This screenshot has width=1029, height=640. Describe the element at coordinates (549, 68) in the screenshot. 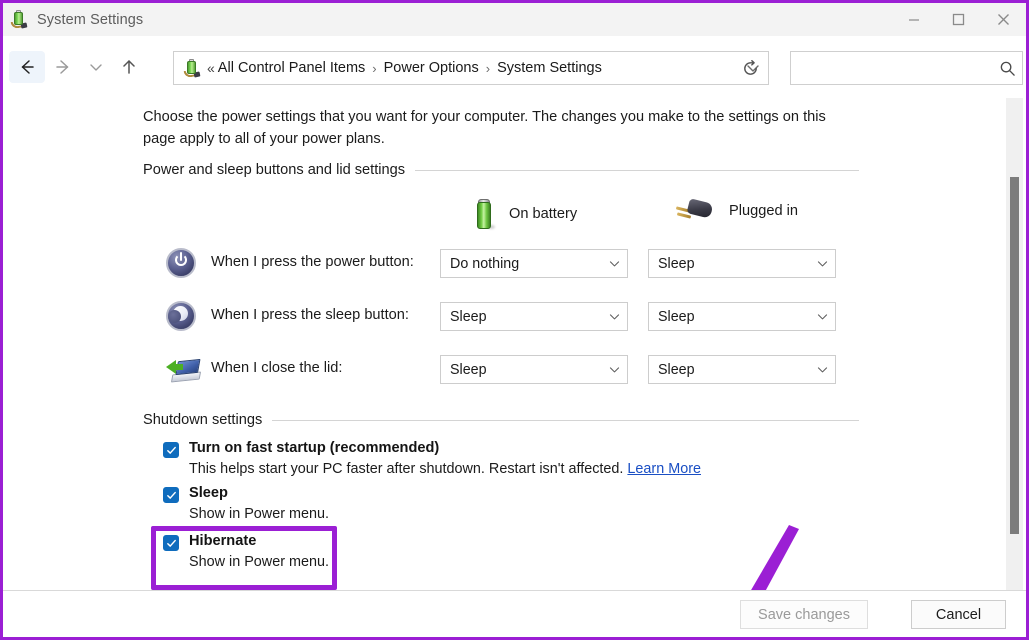

I see `breadcrumb-item-system-settings: System Settings` at that location.